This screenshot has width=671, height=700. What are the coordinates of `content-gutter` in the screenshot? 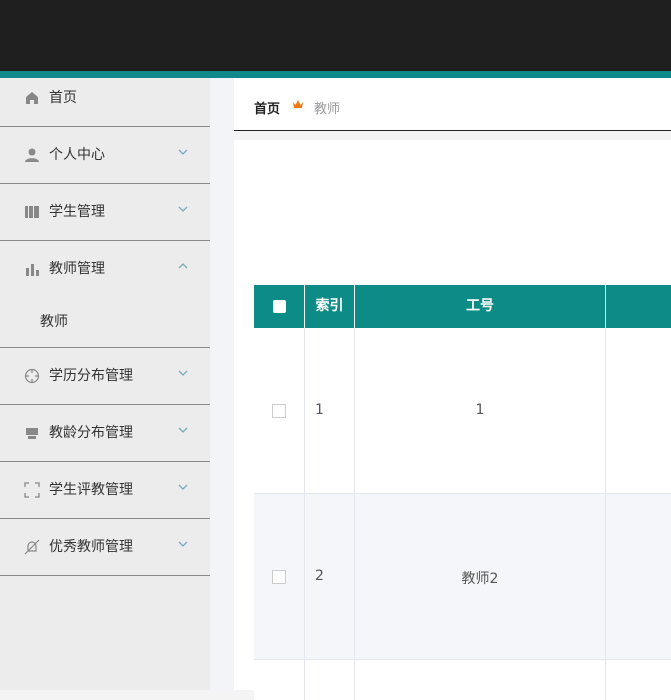 It's located at (222, 384).